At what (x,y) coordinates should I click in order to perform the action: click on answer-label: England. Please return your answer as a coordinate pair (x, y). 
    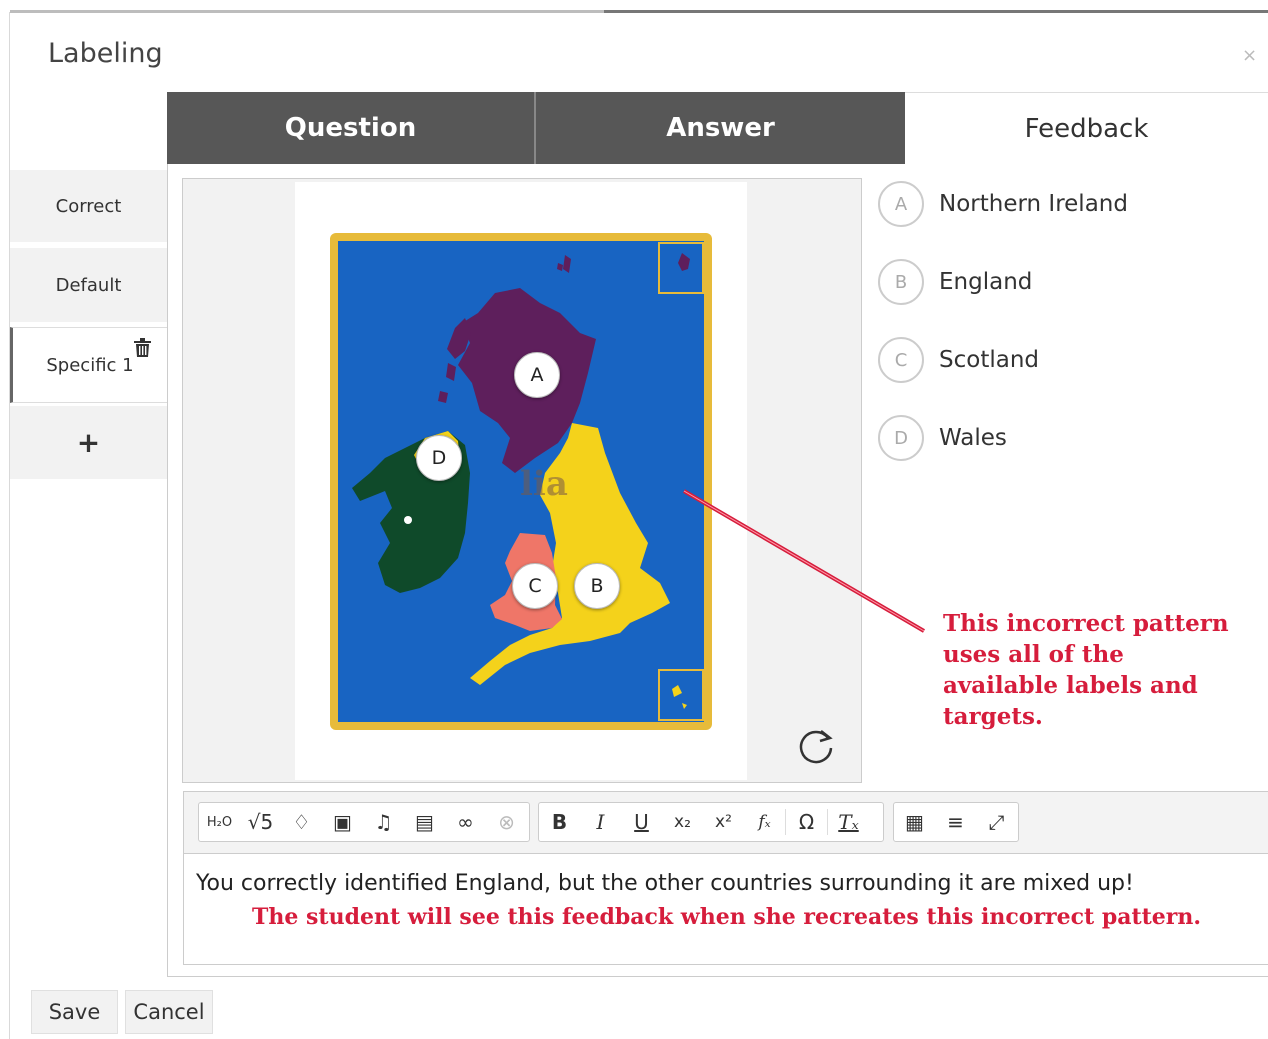
    Looking at the image, I should click on (986, 282).